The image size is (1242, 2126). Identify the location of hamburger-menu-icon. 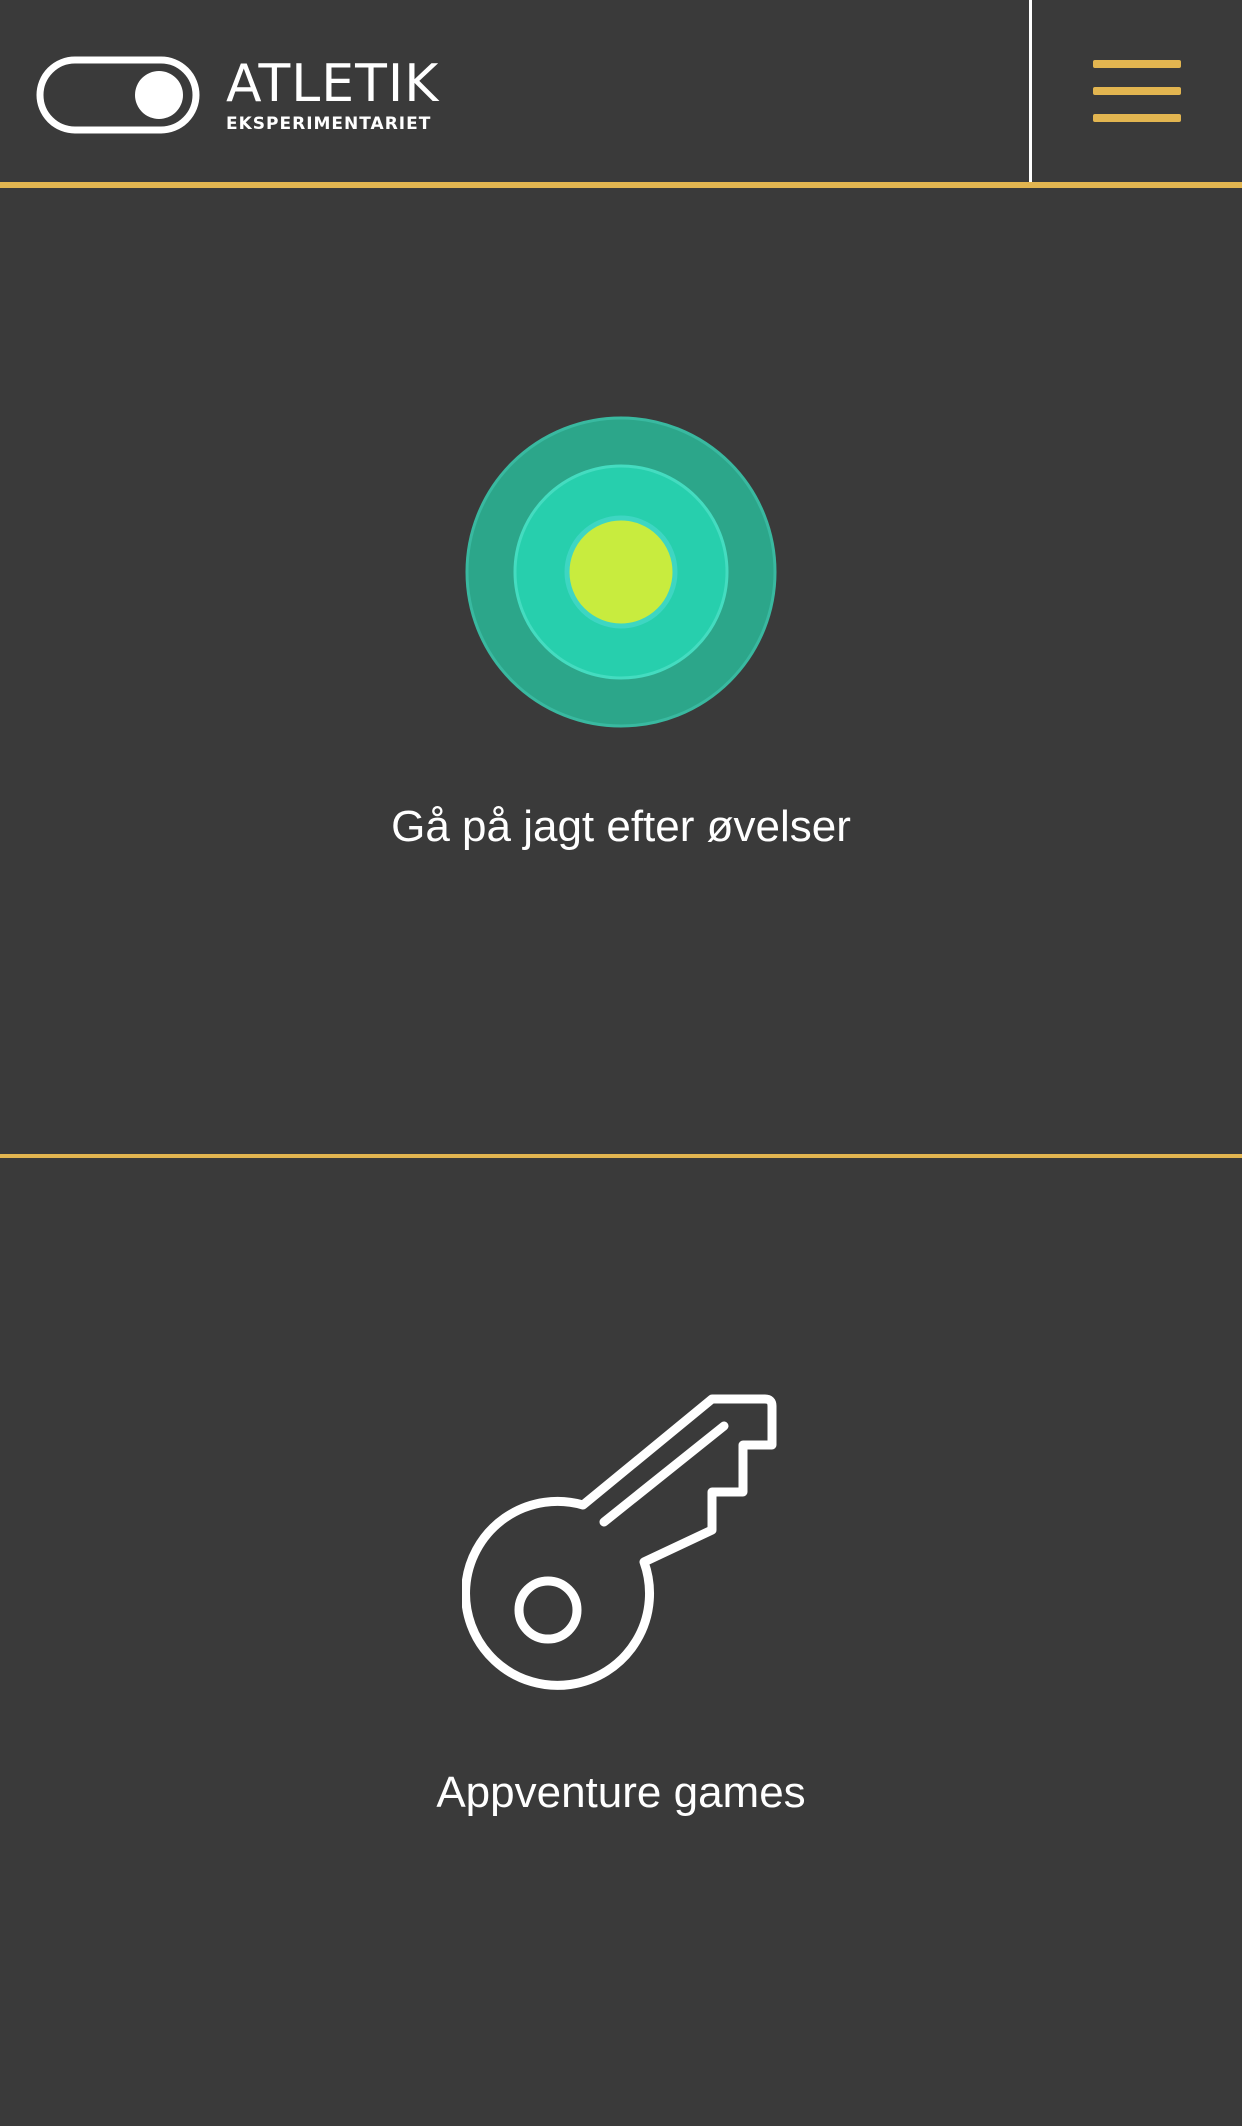
(1137, 91).